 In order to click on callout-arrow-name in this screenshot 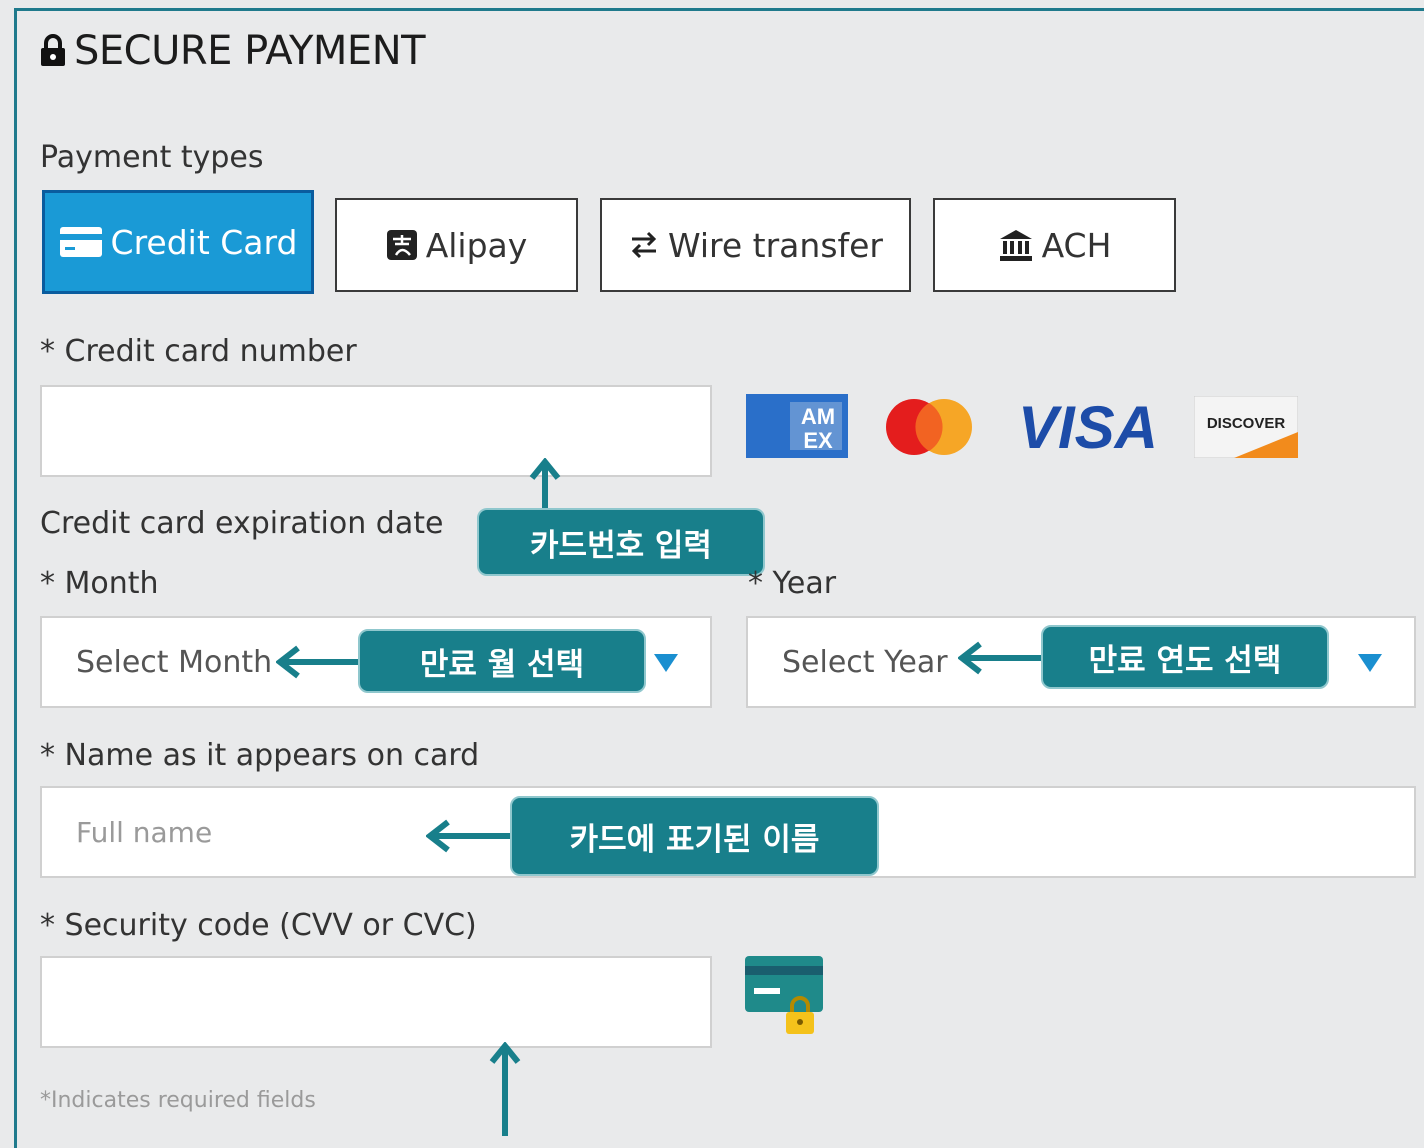, I will do `click(470, 836)`.